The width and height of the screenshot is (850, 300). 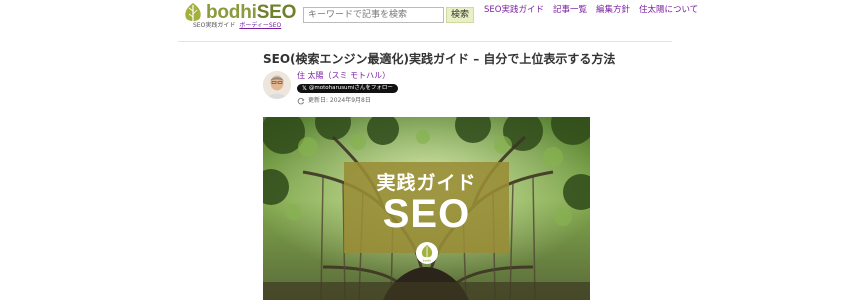 What do you see at coordinates (339, 100) in the screenshot?
I see `updated-date-text: 更新日: 2024年9月8日` at bounding box center [339, 100].